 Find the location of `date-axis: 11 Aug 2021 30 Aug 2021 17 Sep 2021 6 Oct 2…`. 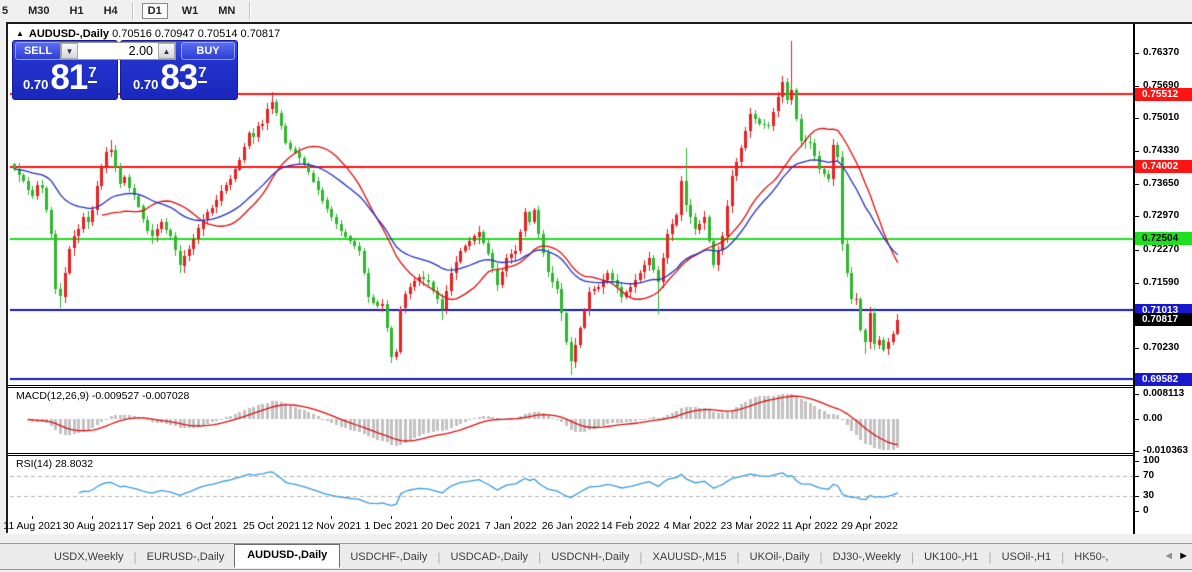

date-axis: 11 Aug 2021 30 Aug 2021 17 Sep 2021 6 Oct 2… is located at coordinates (568, 525).